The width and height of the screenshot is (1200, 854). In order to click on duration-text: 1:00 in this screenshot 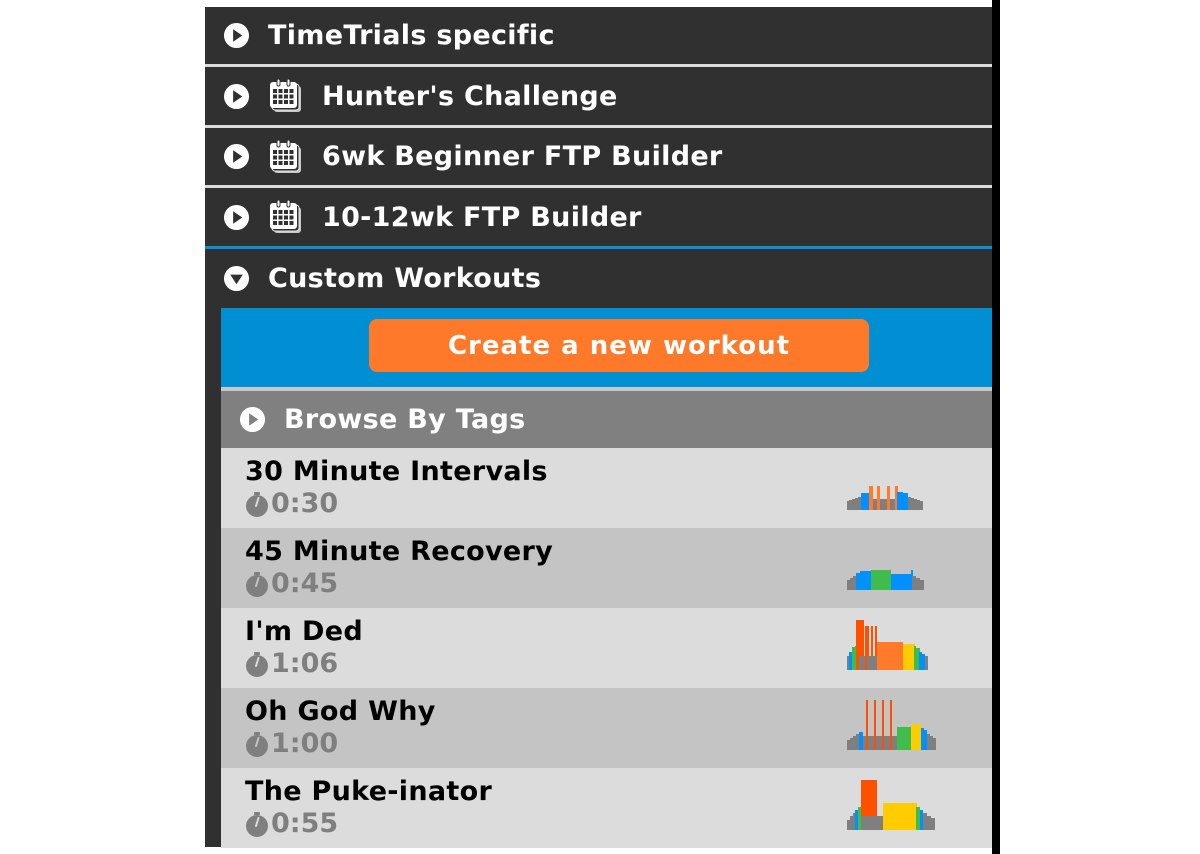, I will do `click(305, 743)`.